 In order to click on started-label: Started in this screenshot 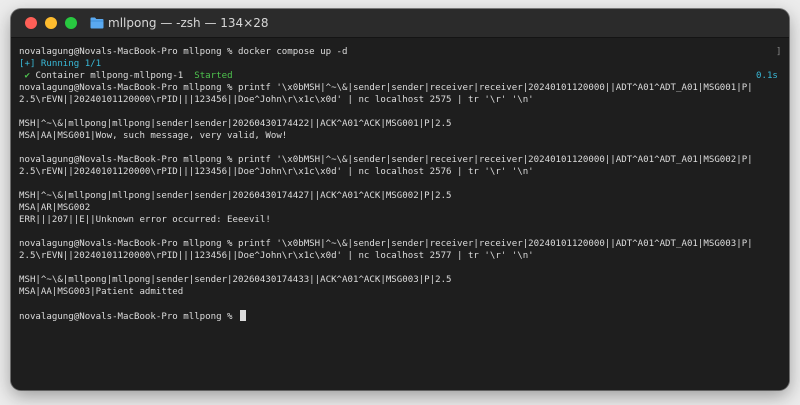, I will do `click(213, 76)`.